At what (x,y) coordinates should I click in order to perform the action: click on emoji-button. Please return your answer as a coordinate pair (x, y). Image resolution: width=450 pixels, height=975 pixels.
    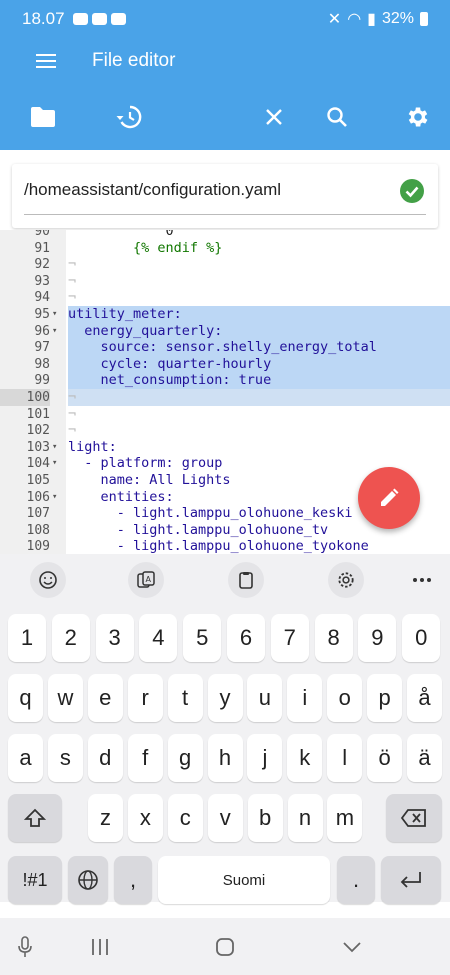
    Looking at the image, I should click on (48, 580).